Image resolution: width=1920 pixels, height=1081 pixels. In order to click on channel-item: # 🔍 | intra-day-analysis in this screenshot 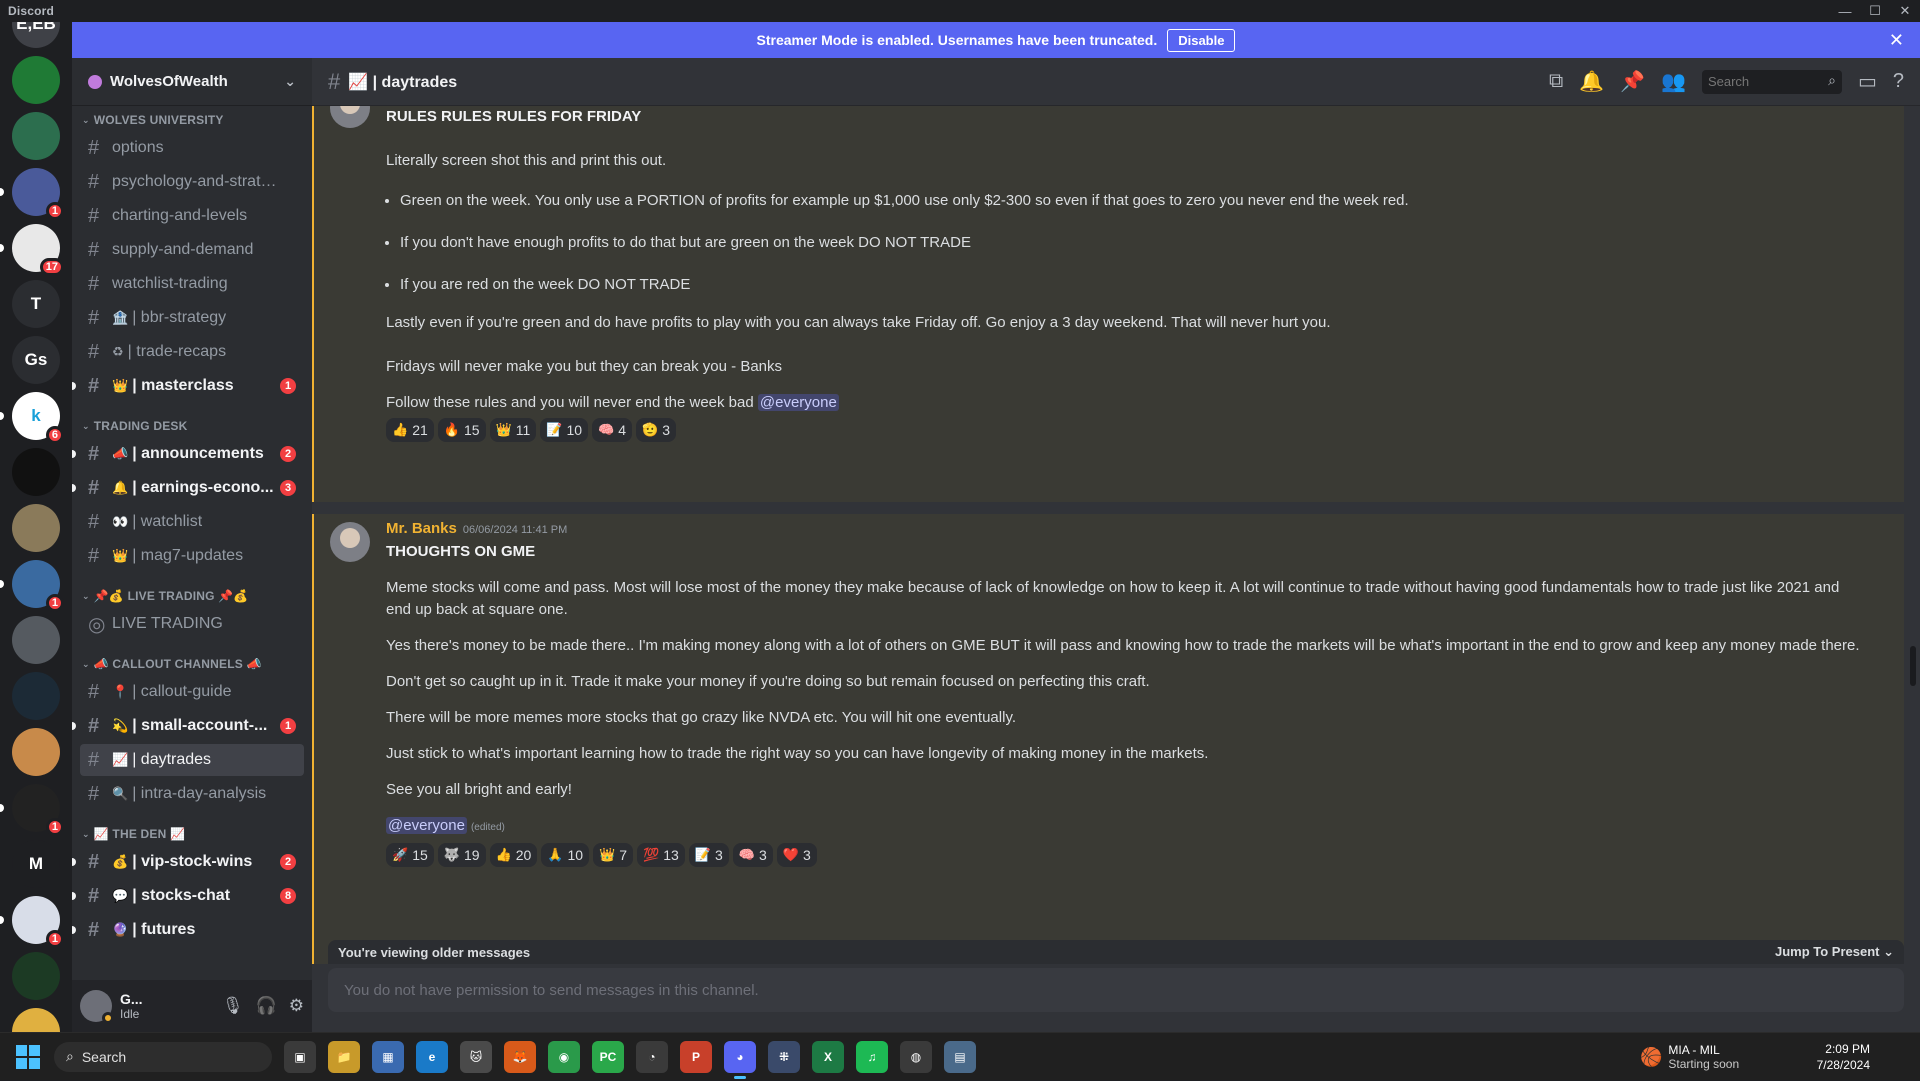, I will do `click(192, 794)`.